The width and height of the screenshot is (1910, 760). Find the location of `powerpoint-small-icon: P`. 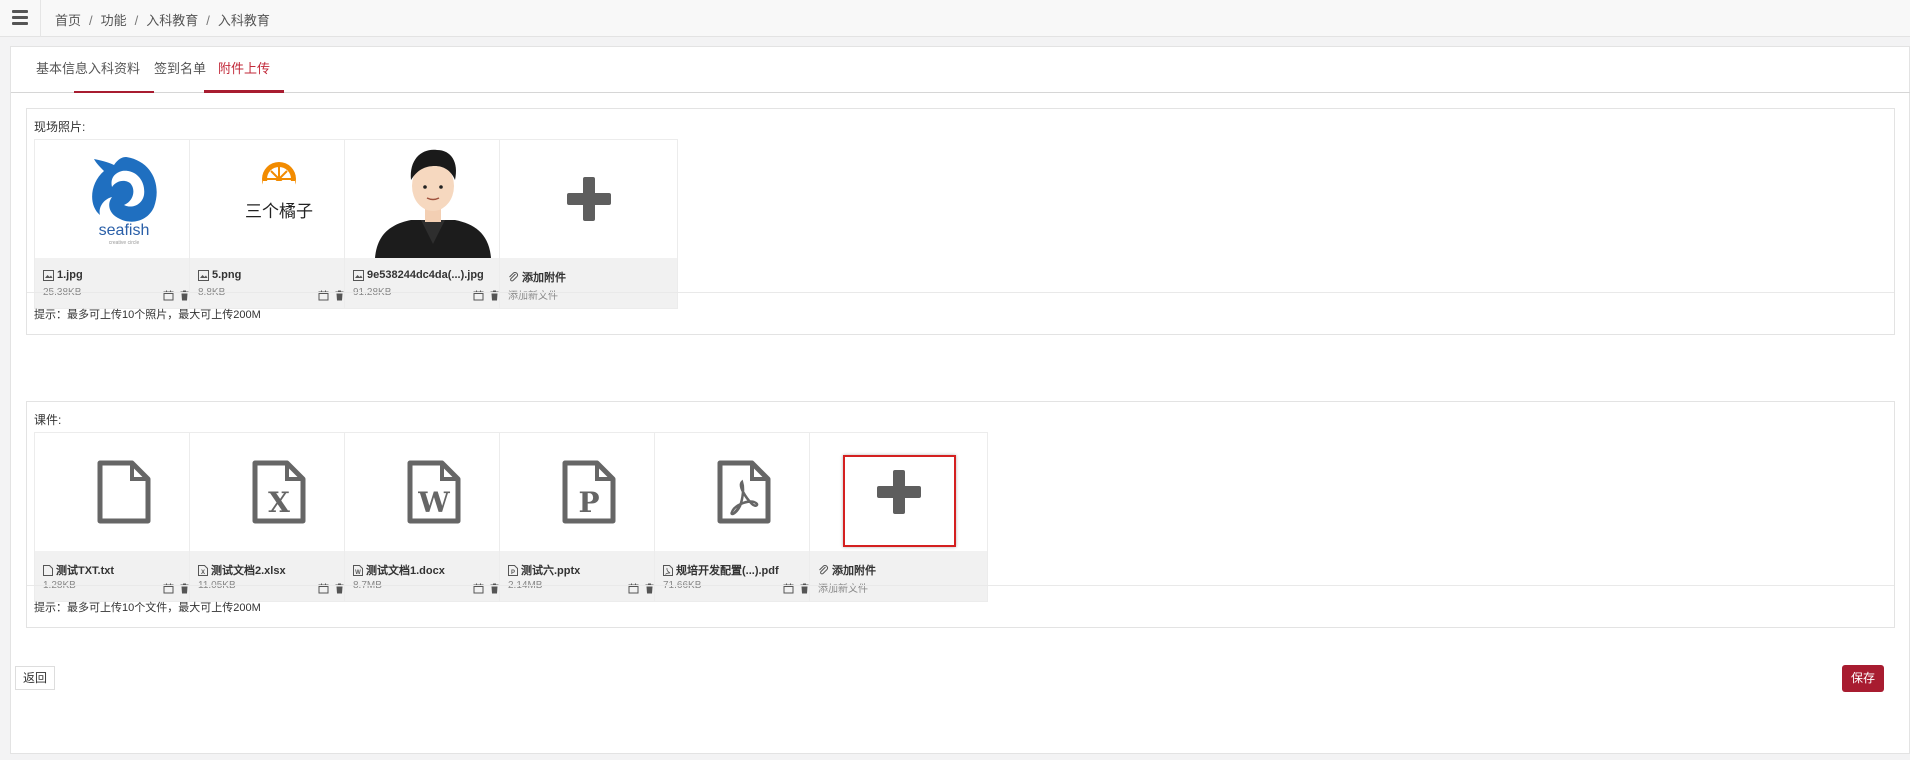

powerpoint-small-icon: P is located at coordinates (513, 570).